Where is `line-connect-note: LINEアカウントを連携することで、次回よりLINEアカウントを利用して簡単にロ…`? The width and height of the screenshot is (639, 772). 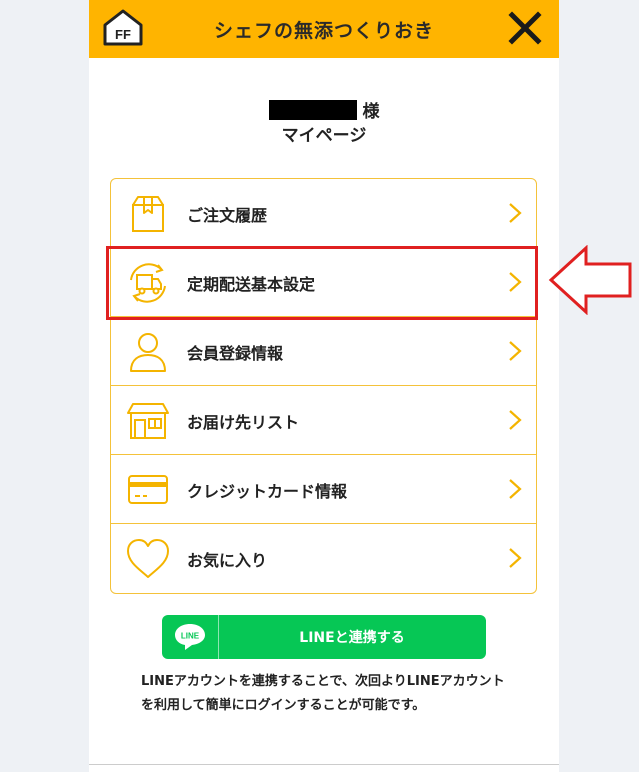 line-connect-note: LINEアカウントを連携することで、次回よりLINEアカウントを利用して簡単にロ… is located at coordinates (323, 693).